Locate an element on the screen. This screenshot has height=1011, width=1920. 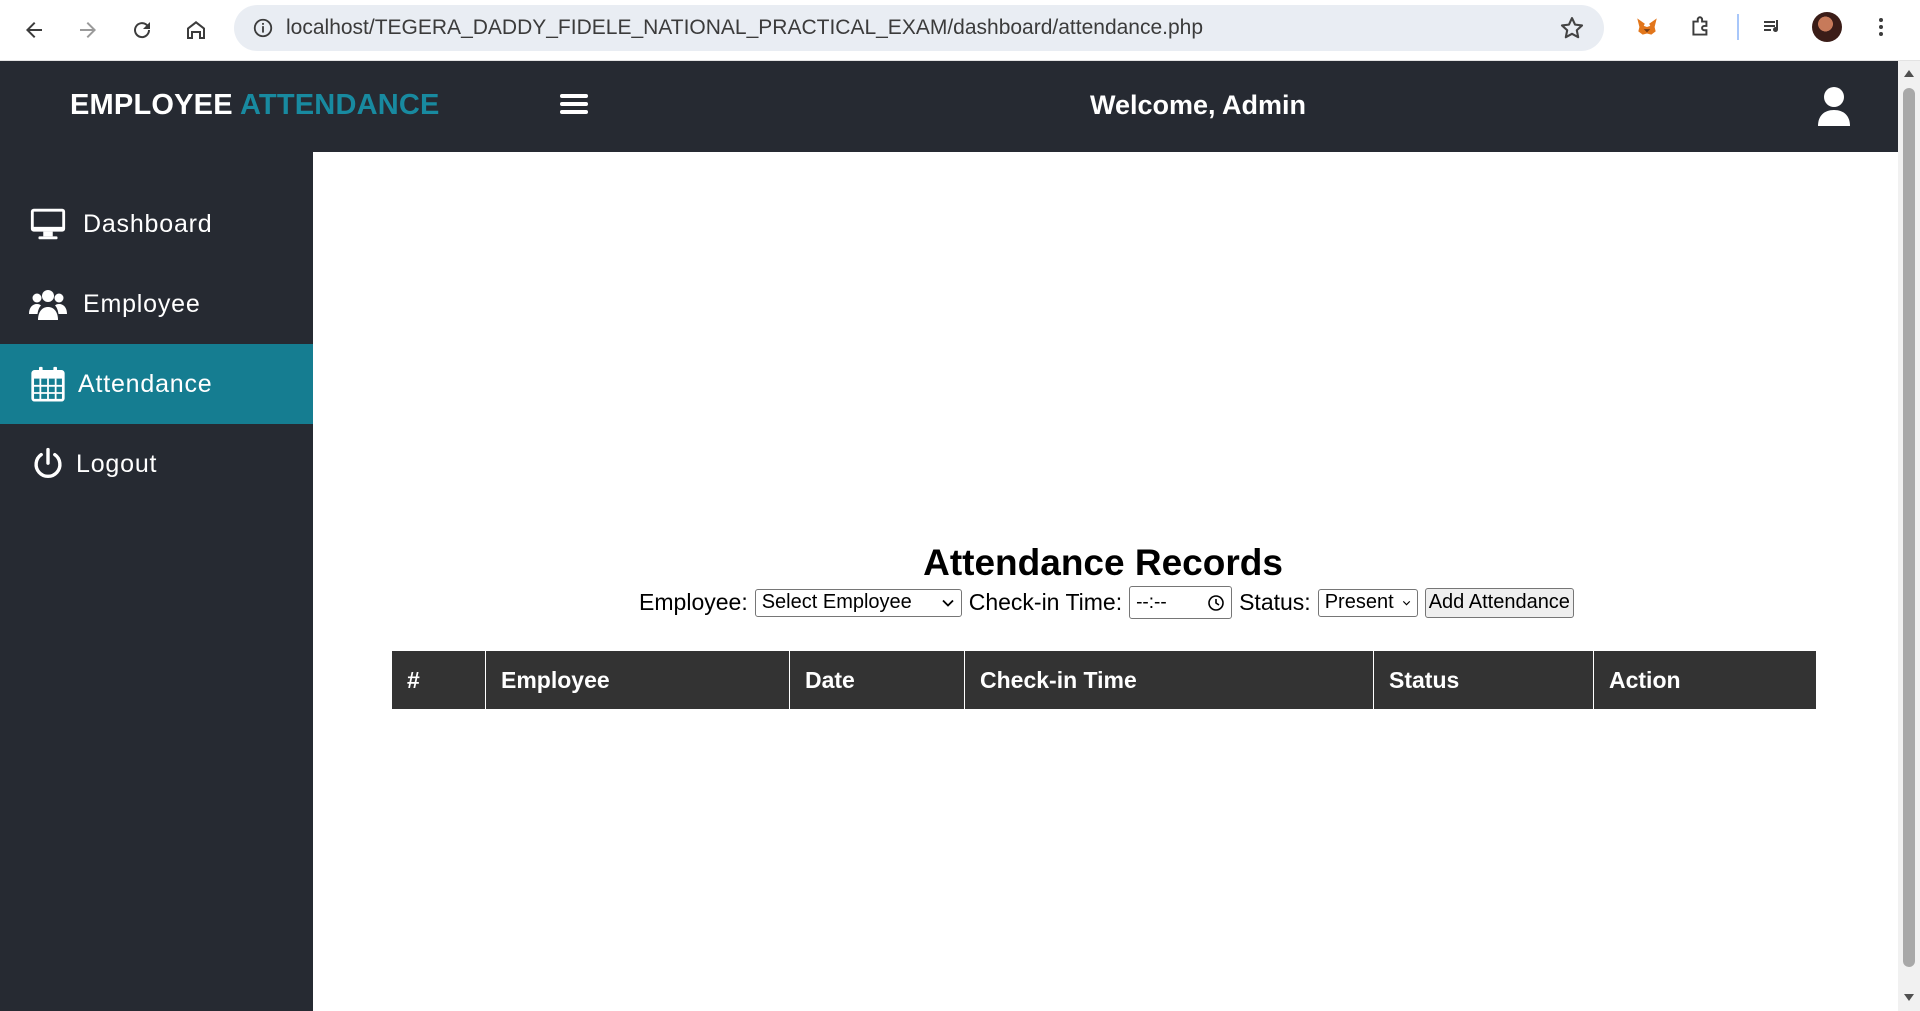
arrow-left-icon is located at coordinates (34, 30).